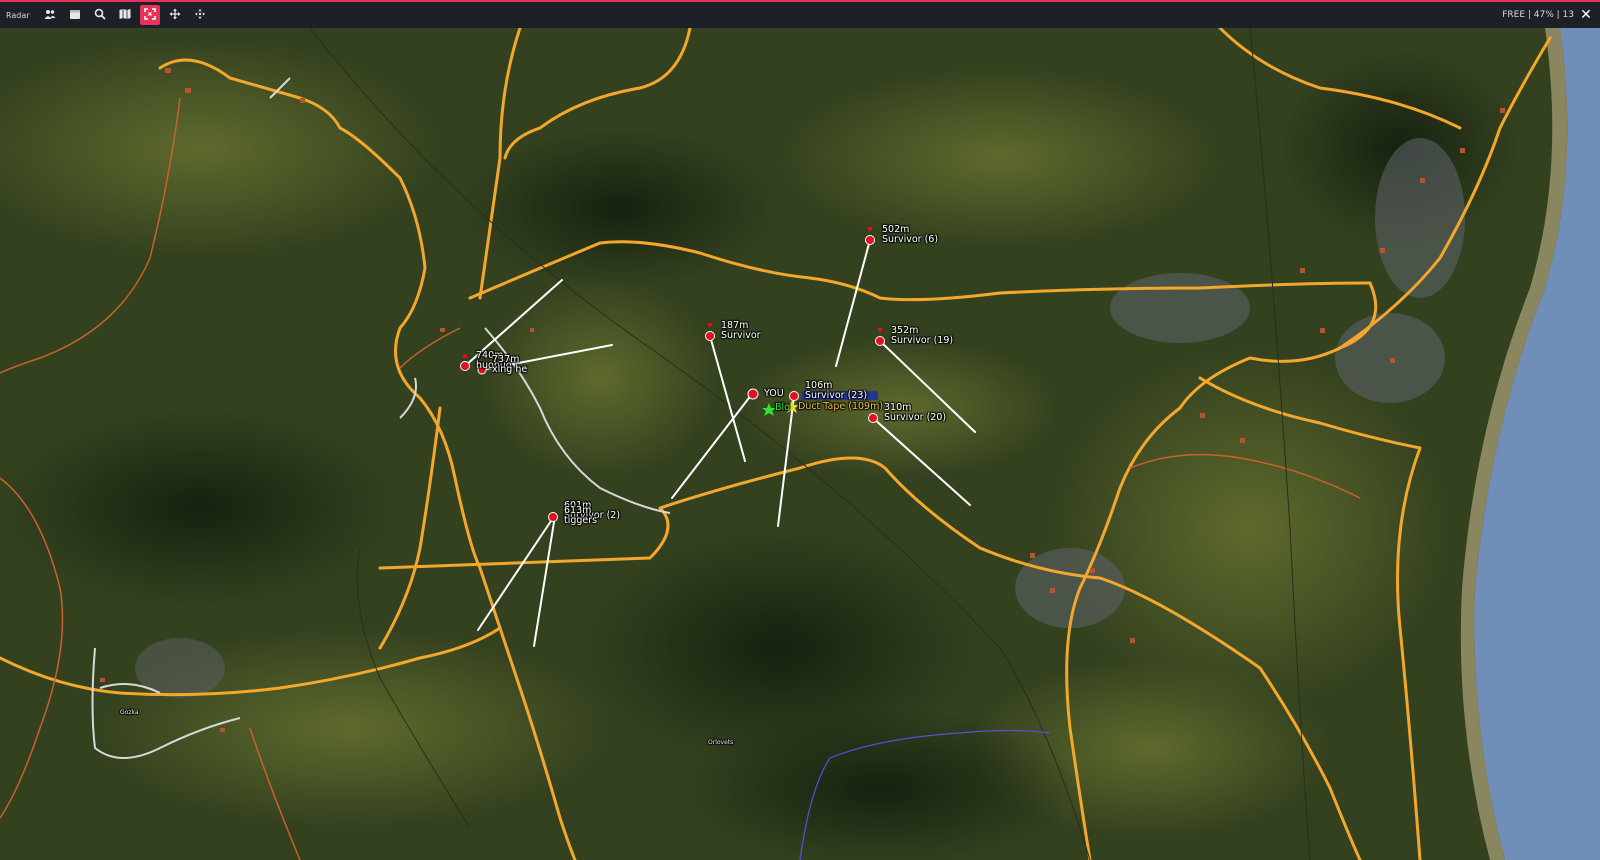 Image resolution: width=1600 pixels, height=860 pixels. What do you see at coordinates (1586, 15) in the screenshot?
I see `close-icon: ✕` at bounding box center [1586, 15].